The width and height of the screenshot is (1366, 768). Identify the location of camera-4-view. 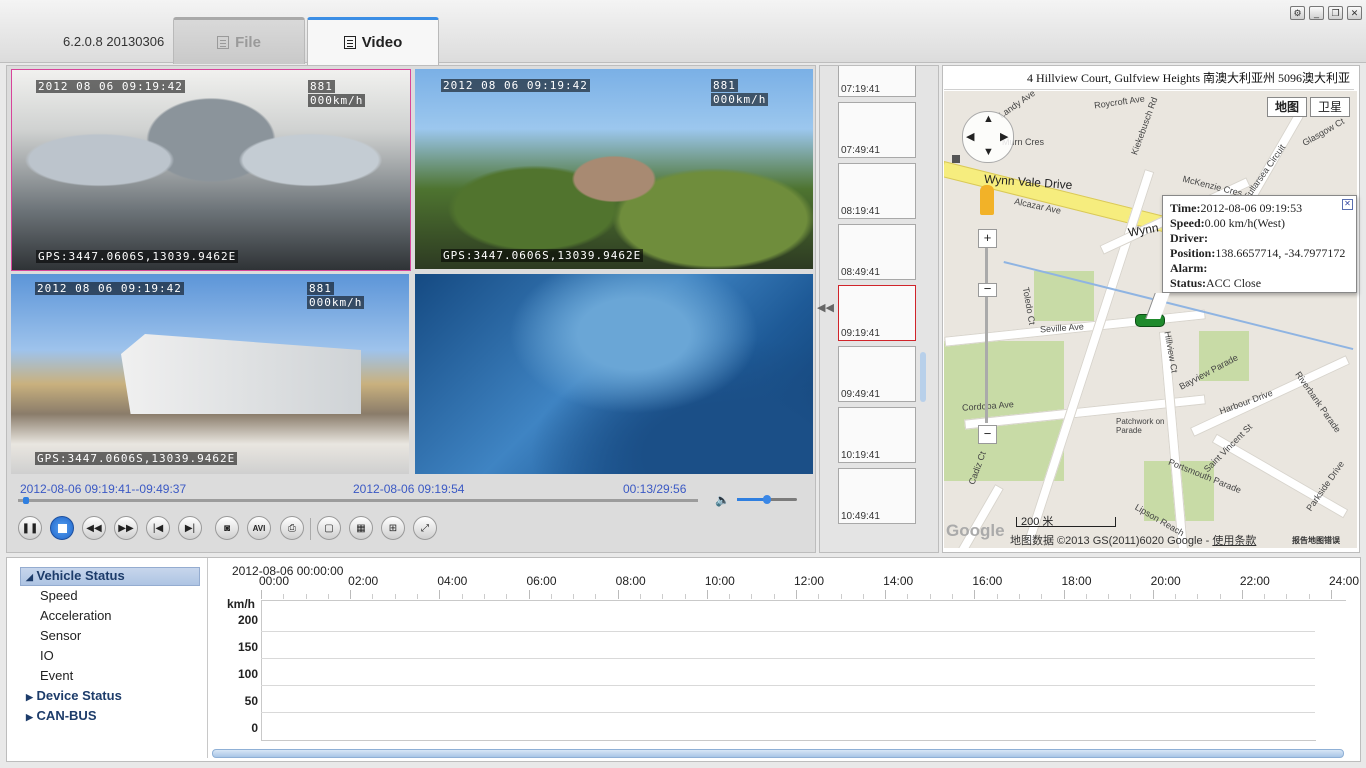
(614, 374).